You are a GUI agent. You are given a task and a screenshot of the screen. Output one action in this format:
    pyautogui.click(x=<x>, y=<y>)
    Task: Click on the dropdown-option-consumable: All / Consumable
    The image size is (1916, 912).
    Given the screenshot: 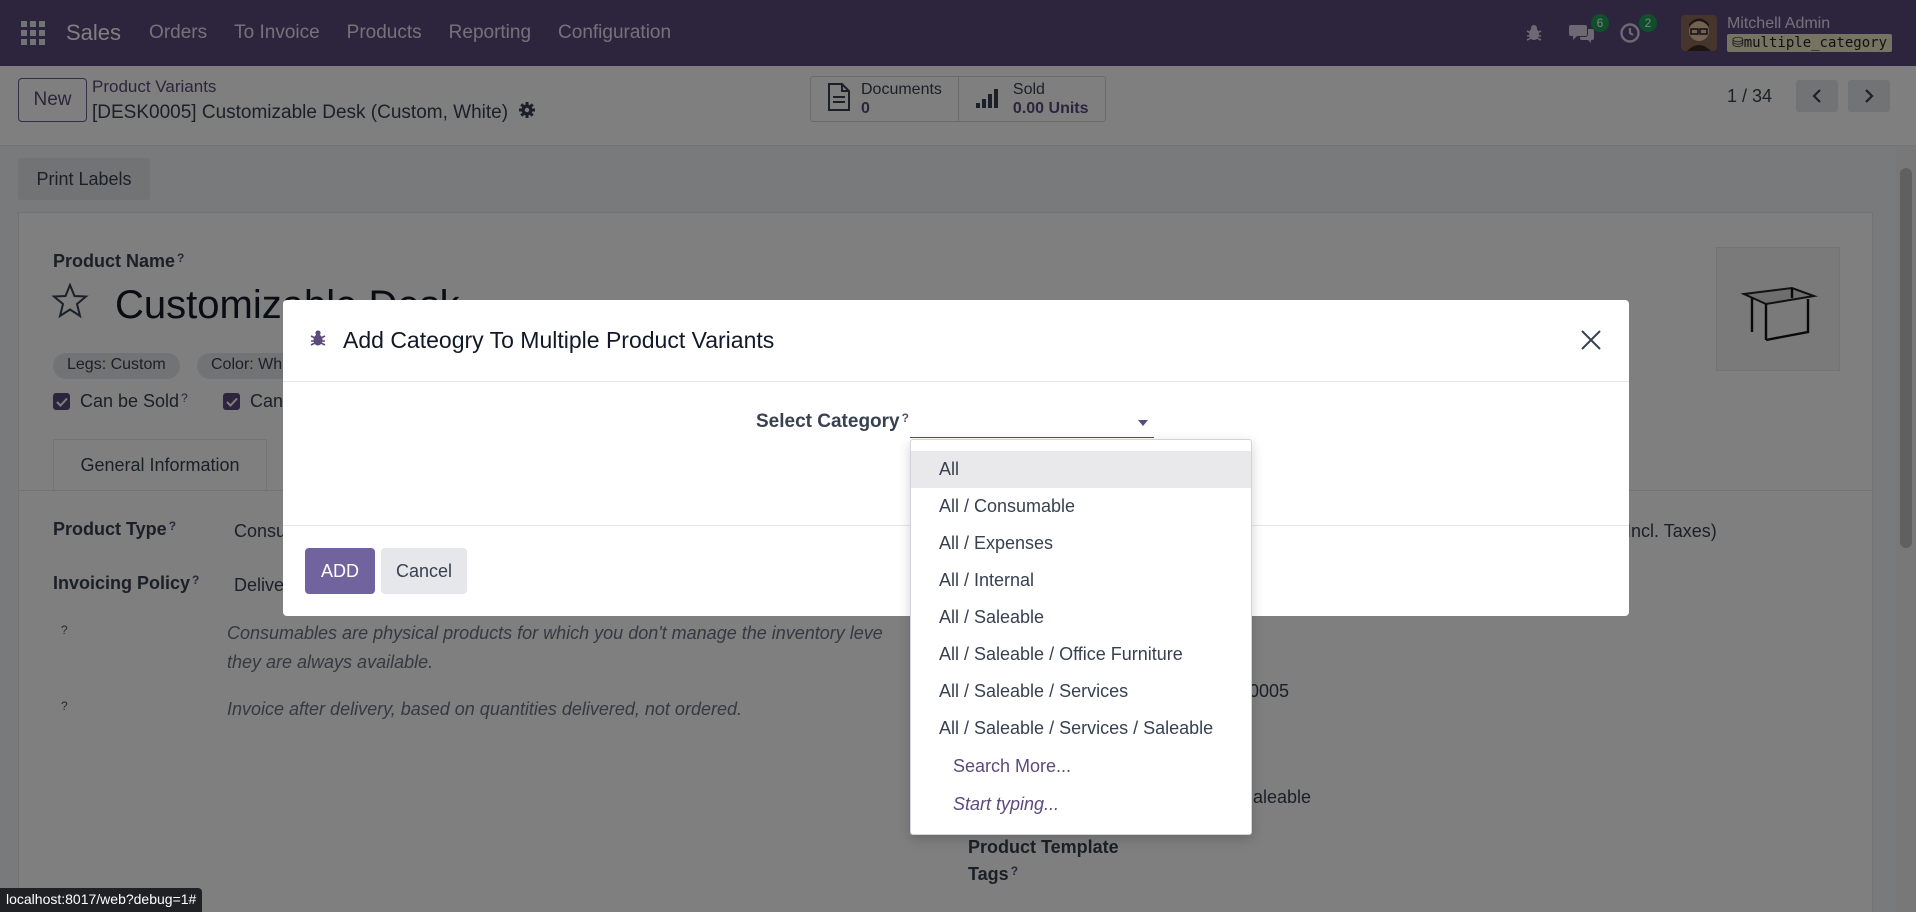 What is the action you would take?
    pyautogui.click(x=1081, y=506)
    